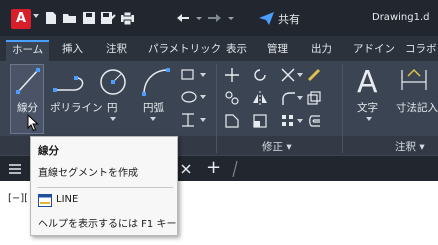 The width and height of the screenshot is (438, 245). What do you see at coordinates (51, 18) in the screenshot?
I see `new-file-icon` at bounding box center [51, 18].